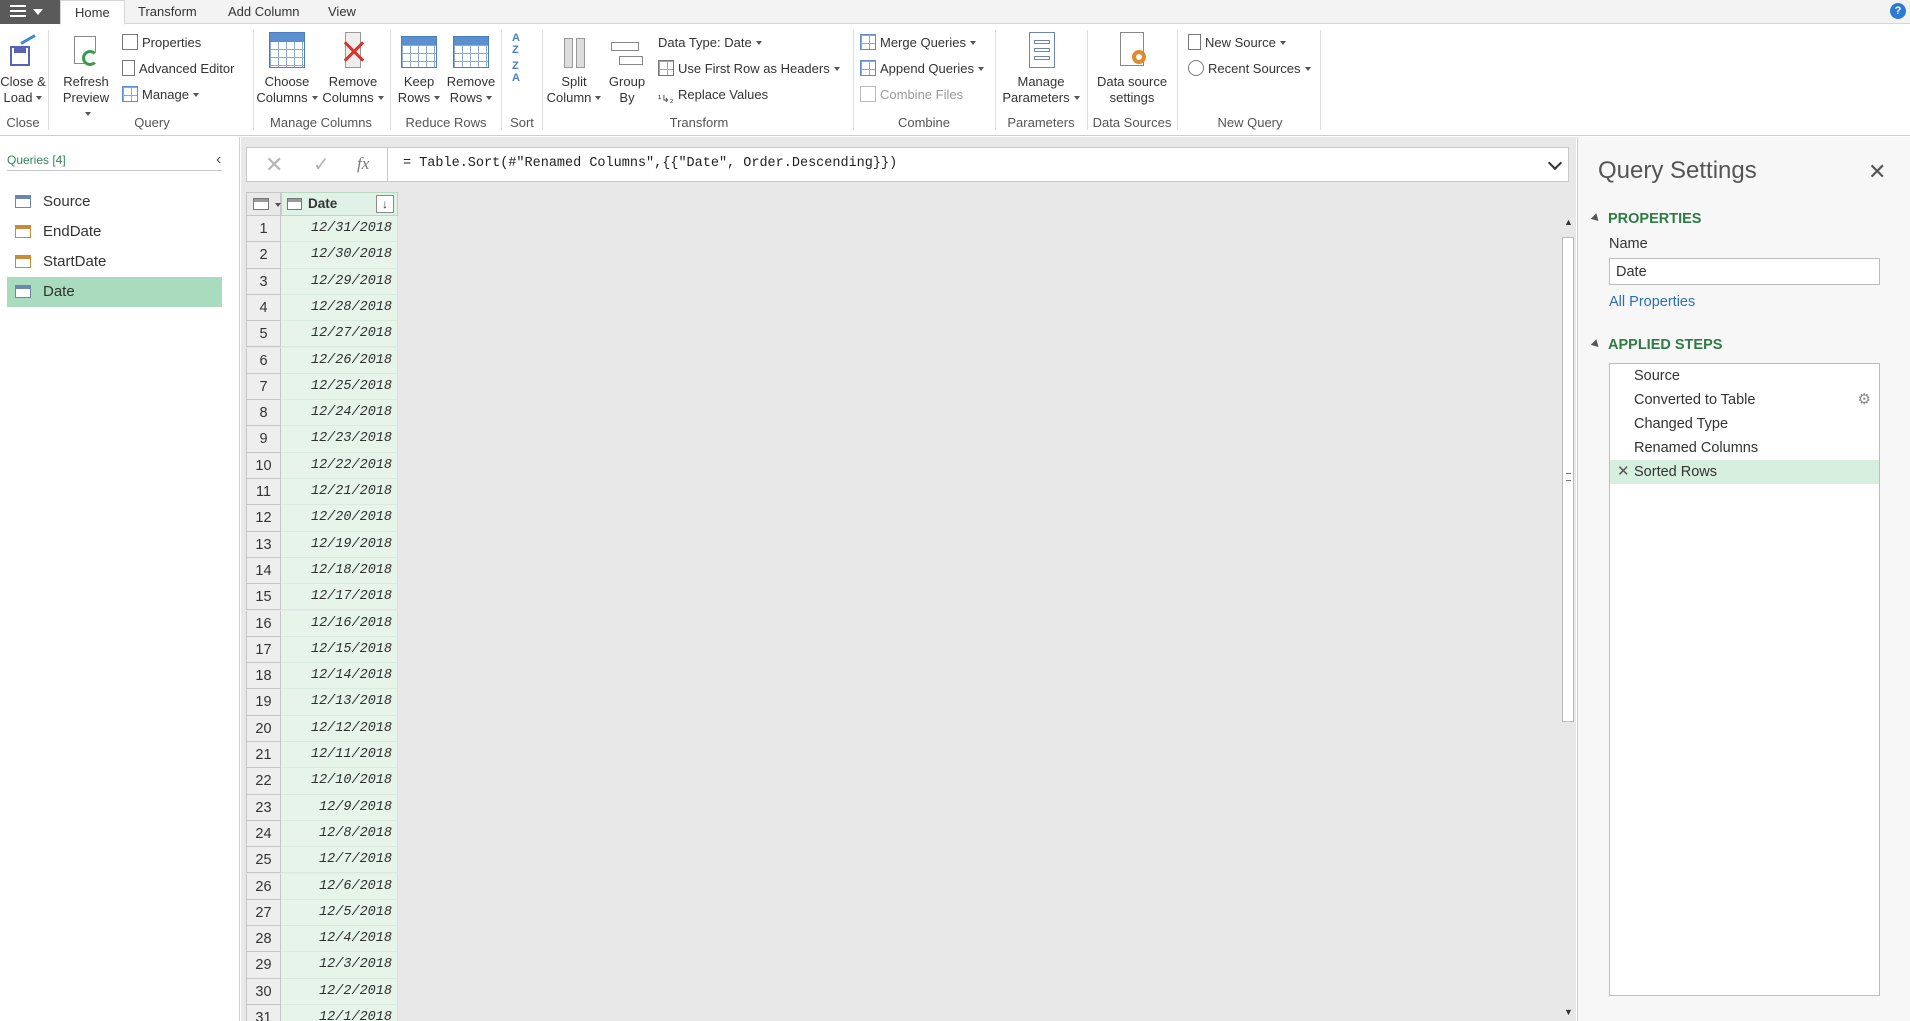  I want to click on tab-add-column: Add Column, so click(264, 12).